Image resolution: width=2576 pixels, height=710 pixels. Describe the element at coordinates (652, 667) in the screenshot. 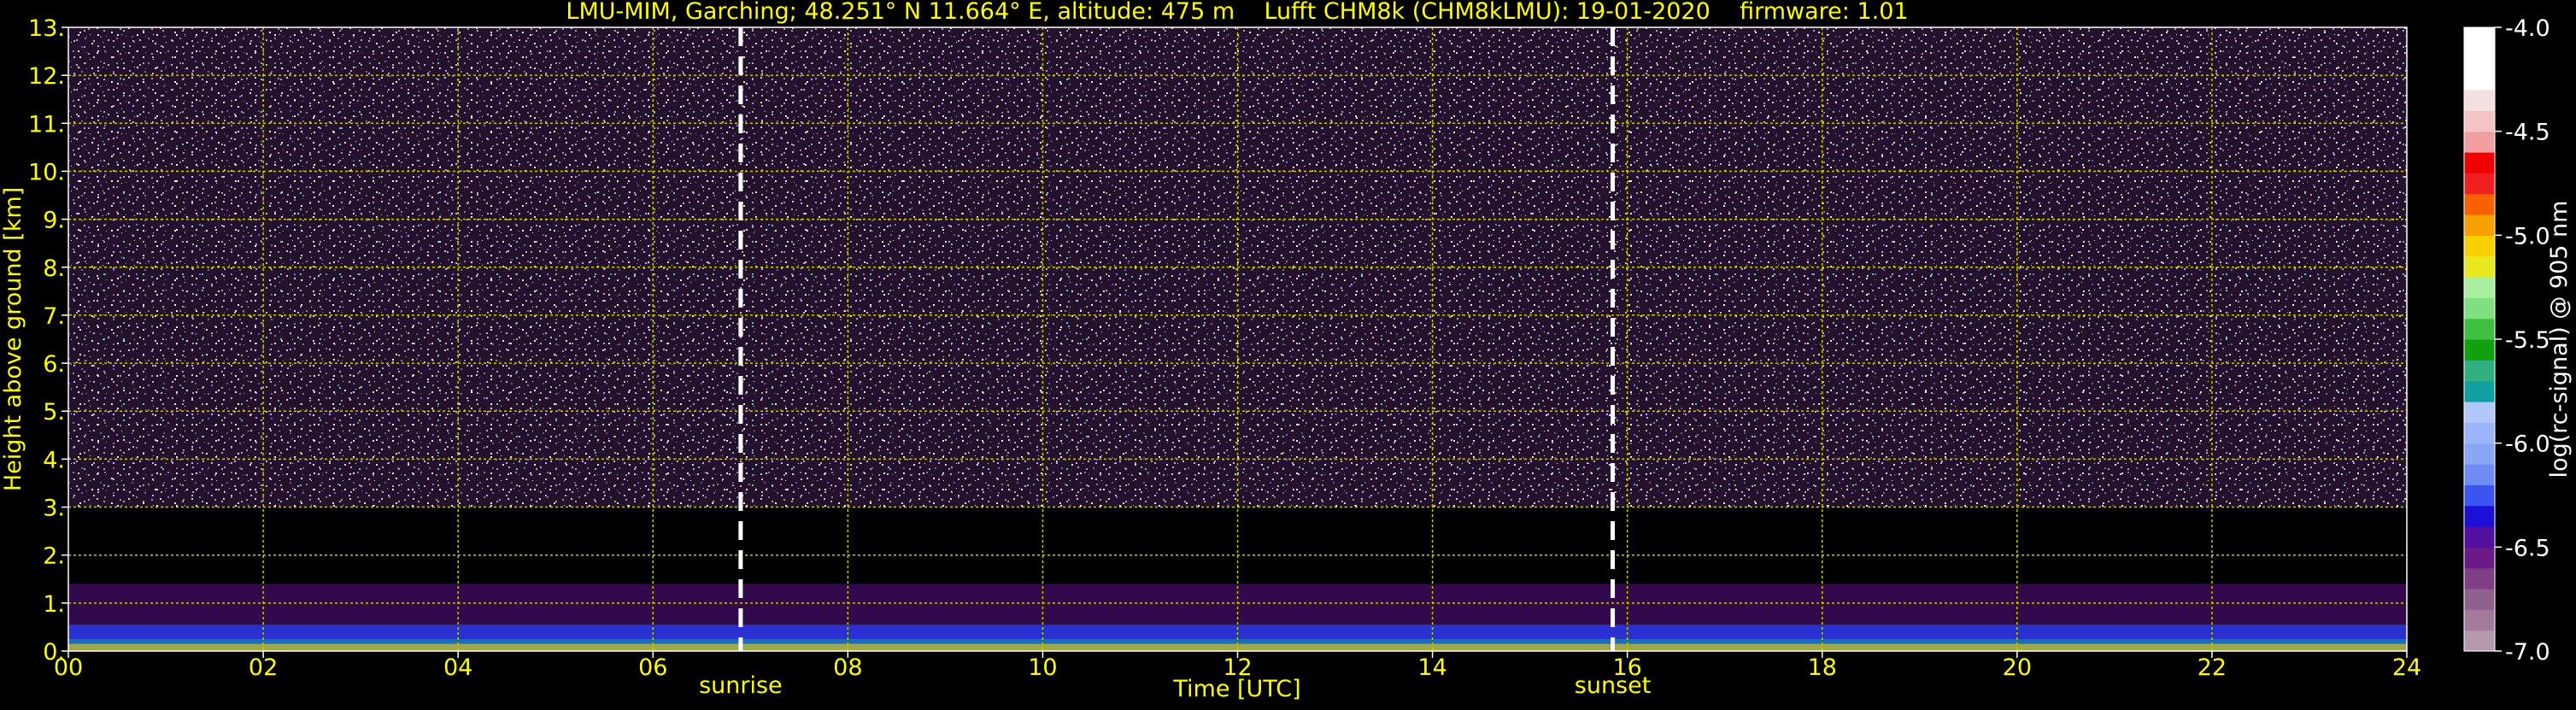

I see `x-tick-label: 06` at that location.